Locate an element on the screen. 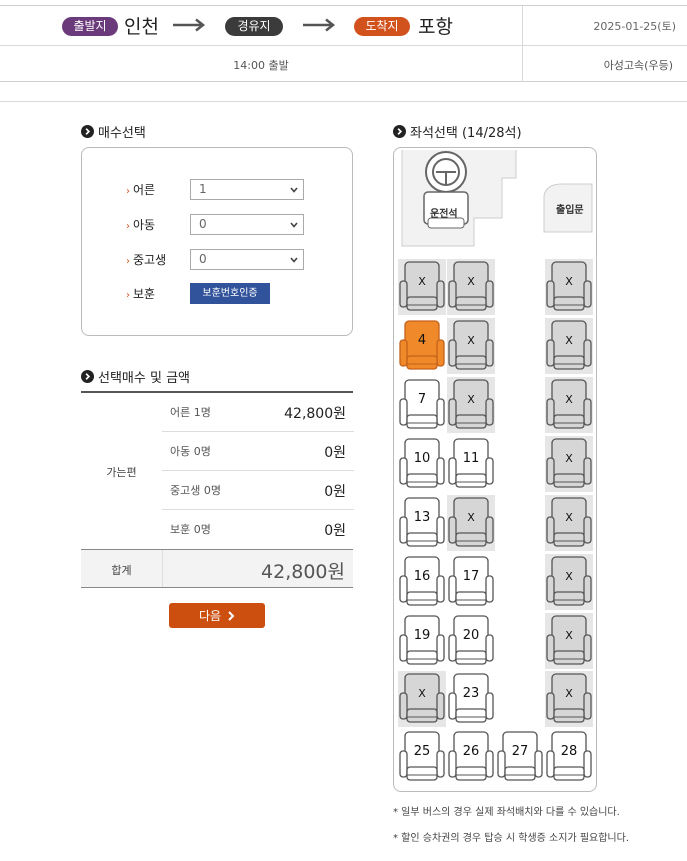 The width and height of the screenshot is (687, 861). seat-available: 20 is located at coordinates (471, 641).